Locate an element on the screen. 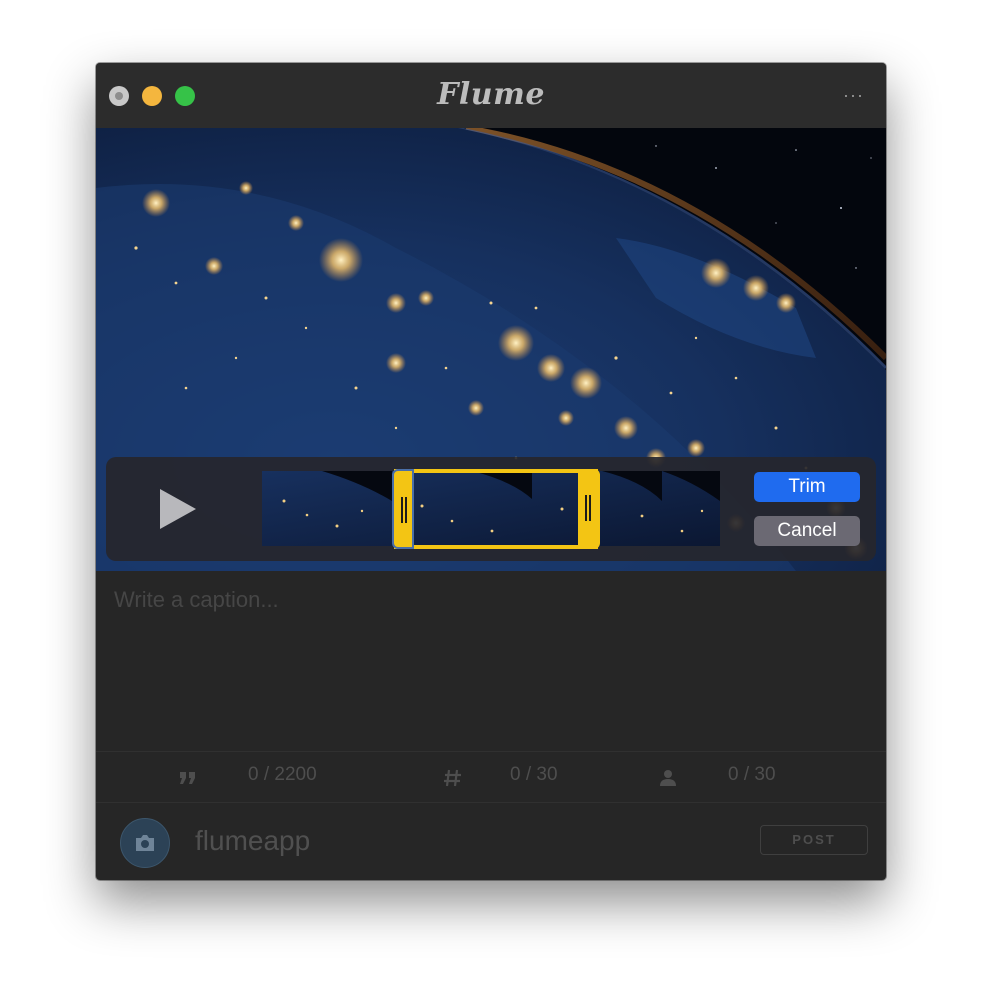  more-options-button: ··· is located at coordinates (853, 95).